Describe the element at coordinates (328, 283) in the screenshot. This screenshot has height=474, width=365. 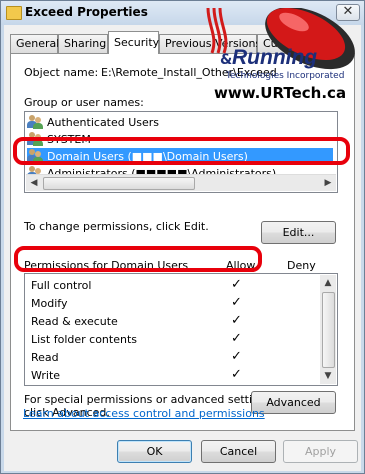
I see `scroll-up-arrow-icon: ▲` at that location.